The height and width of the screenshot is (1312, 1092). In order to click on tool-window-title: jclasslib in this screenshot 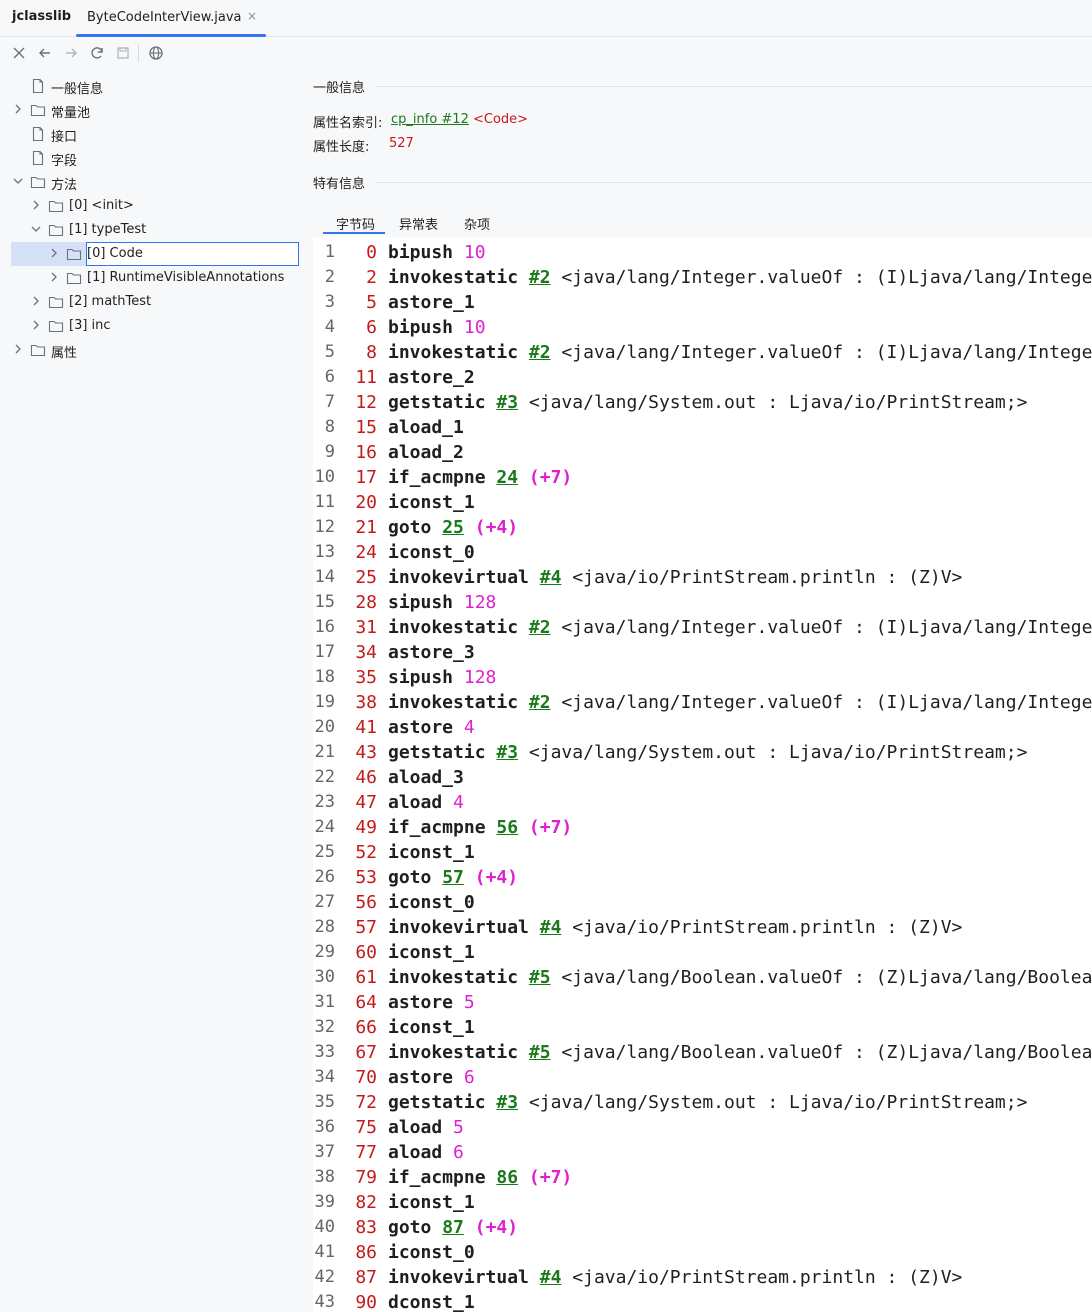, I will do `click(41, 16)`.